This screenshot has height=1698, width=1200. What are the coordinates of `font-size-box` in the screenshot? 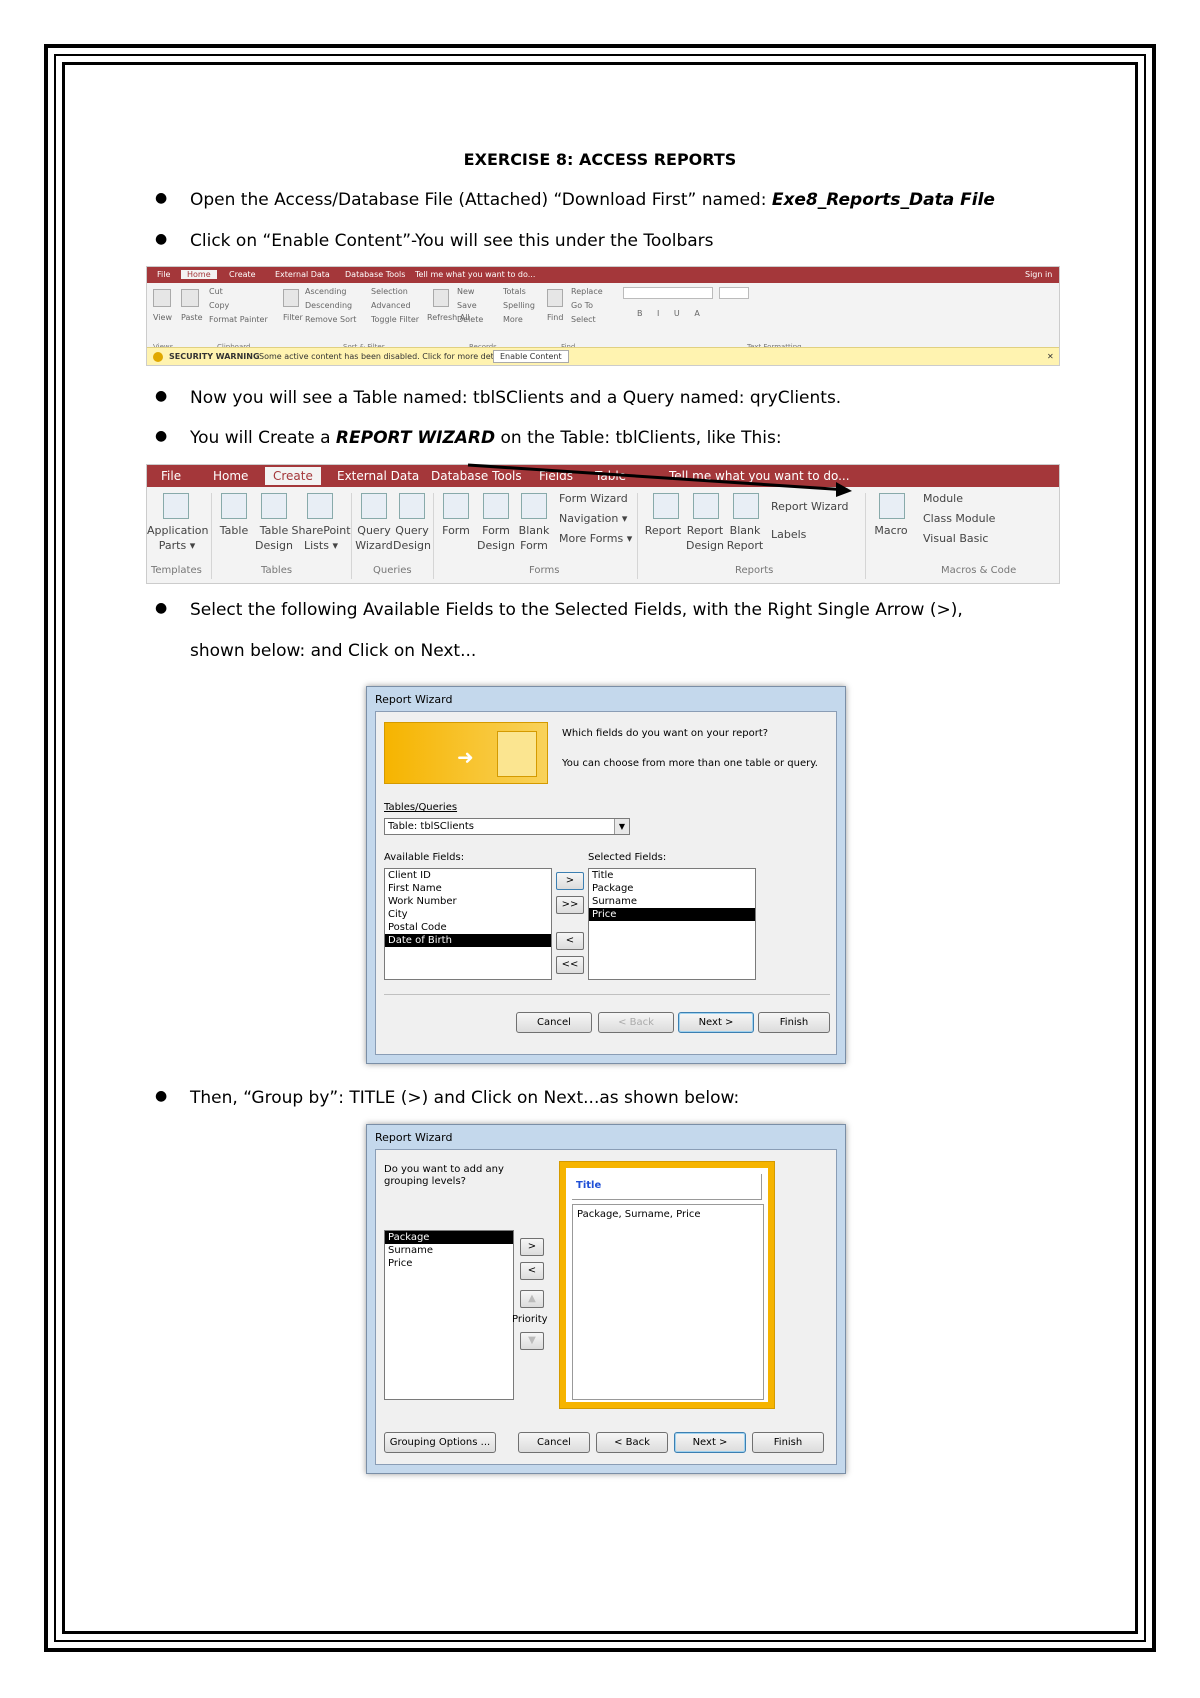 It's located at (734, 293).